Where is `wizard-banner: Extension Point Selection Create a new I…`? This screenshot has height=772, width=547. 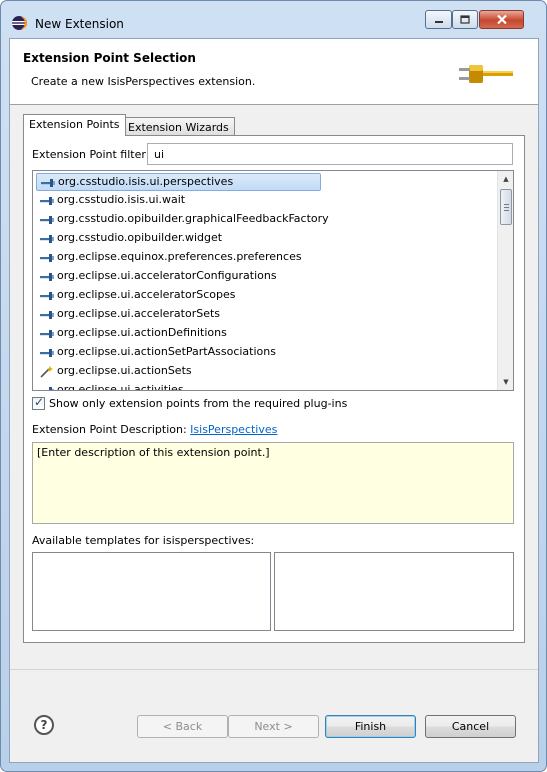 wizard-banner: Extension Point Selection Create a new I… is located at coordinates (274, 72).